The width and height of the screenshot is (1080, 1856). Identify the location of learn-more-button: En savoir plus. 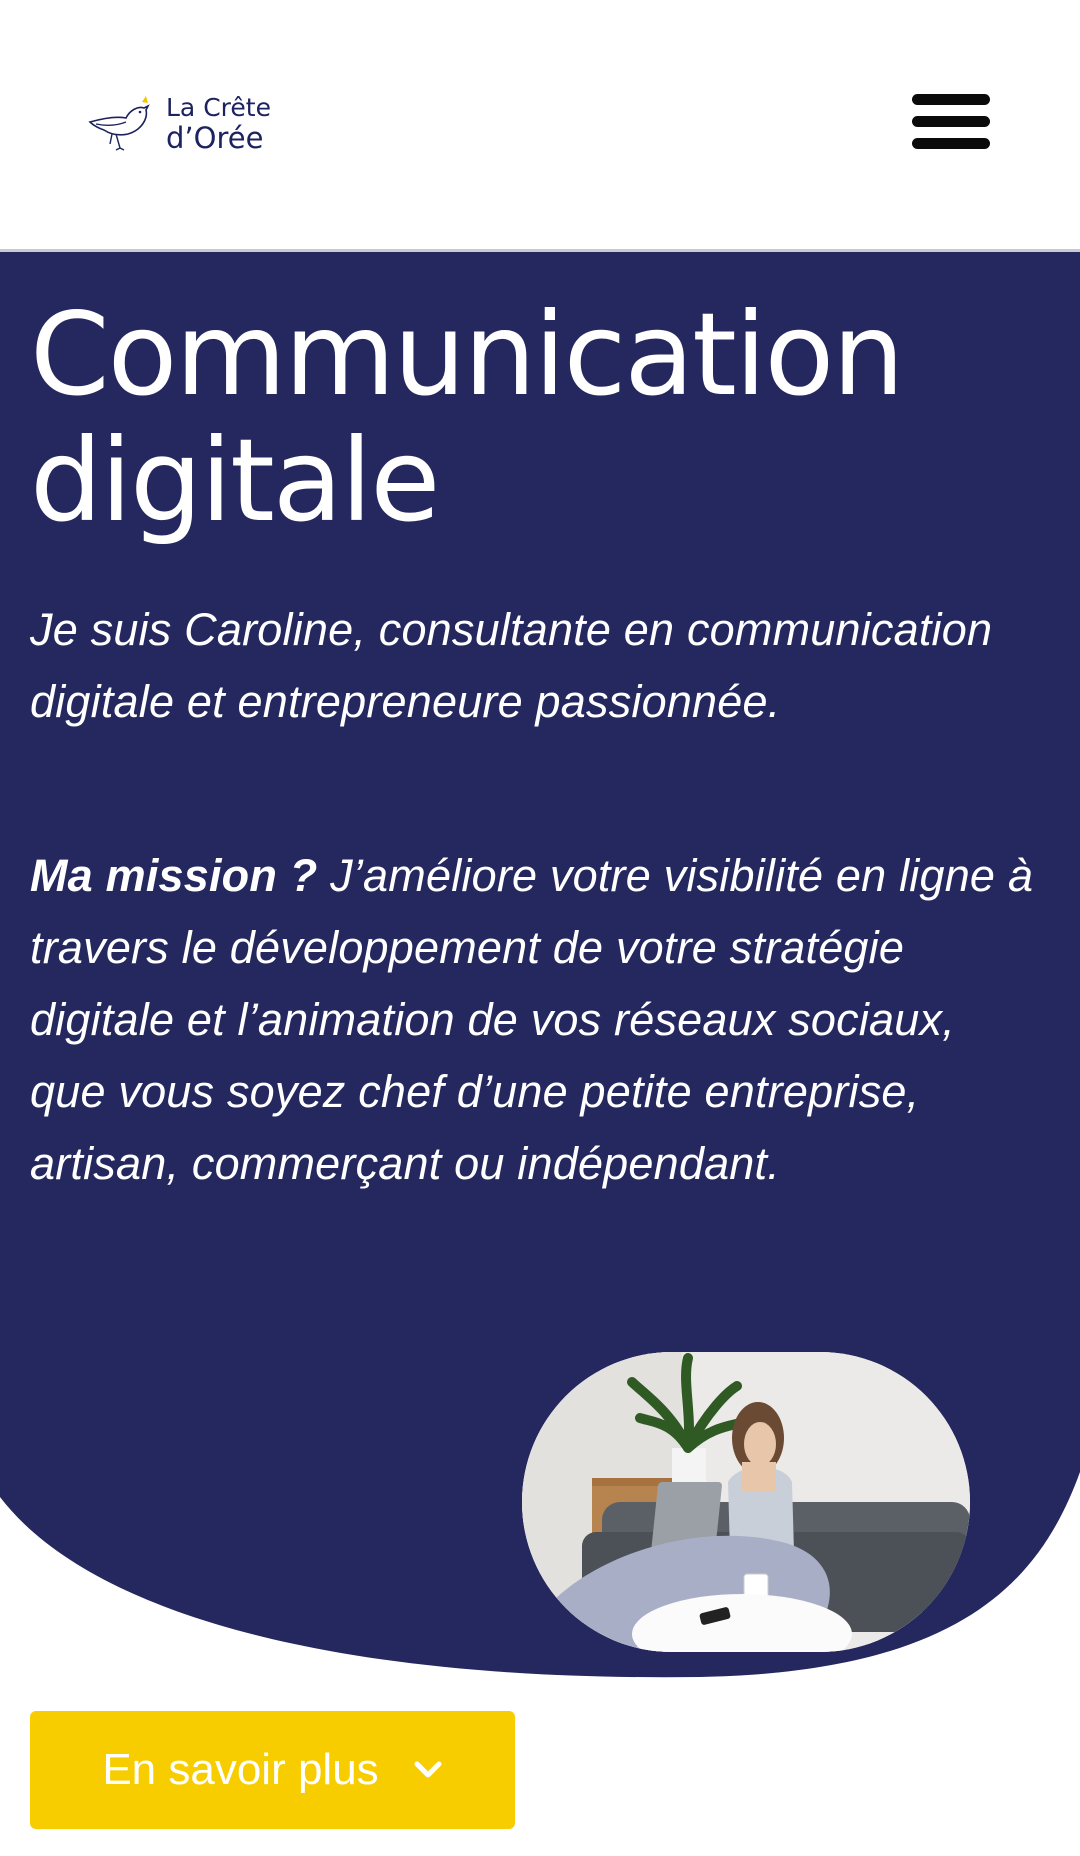
(272, 1770).